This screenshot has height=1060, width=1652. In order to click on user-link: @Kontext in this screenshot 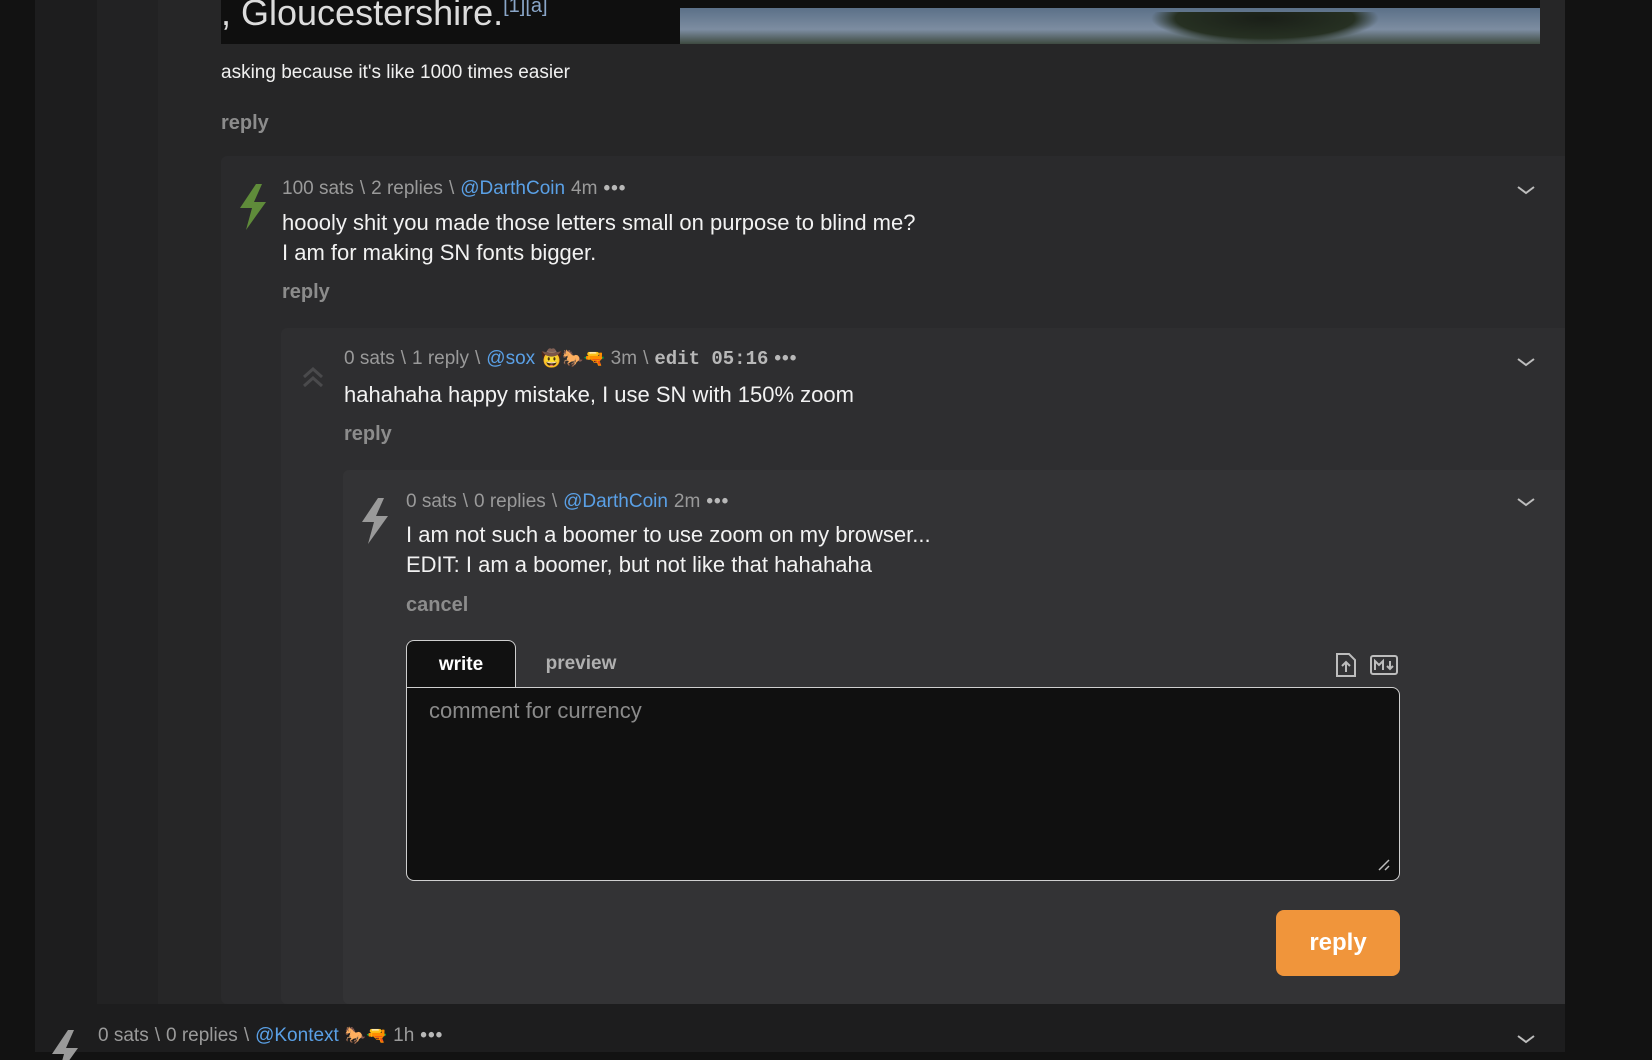, I will do `click(297, 1036)`.